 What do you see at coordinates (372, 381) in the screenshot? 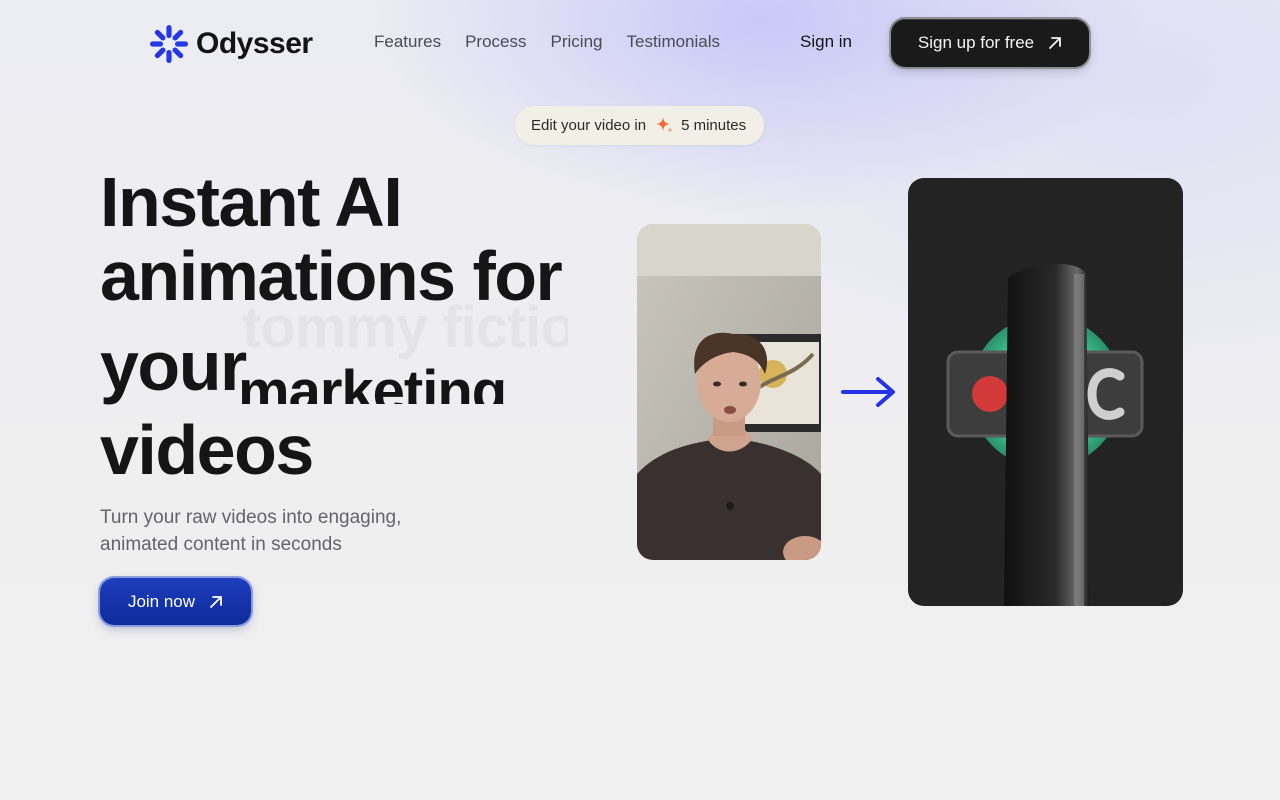
I see `rotating-word: marketing` at bounding box center [372, 381].